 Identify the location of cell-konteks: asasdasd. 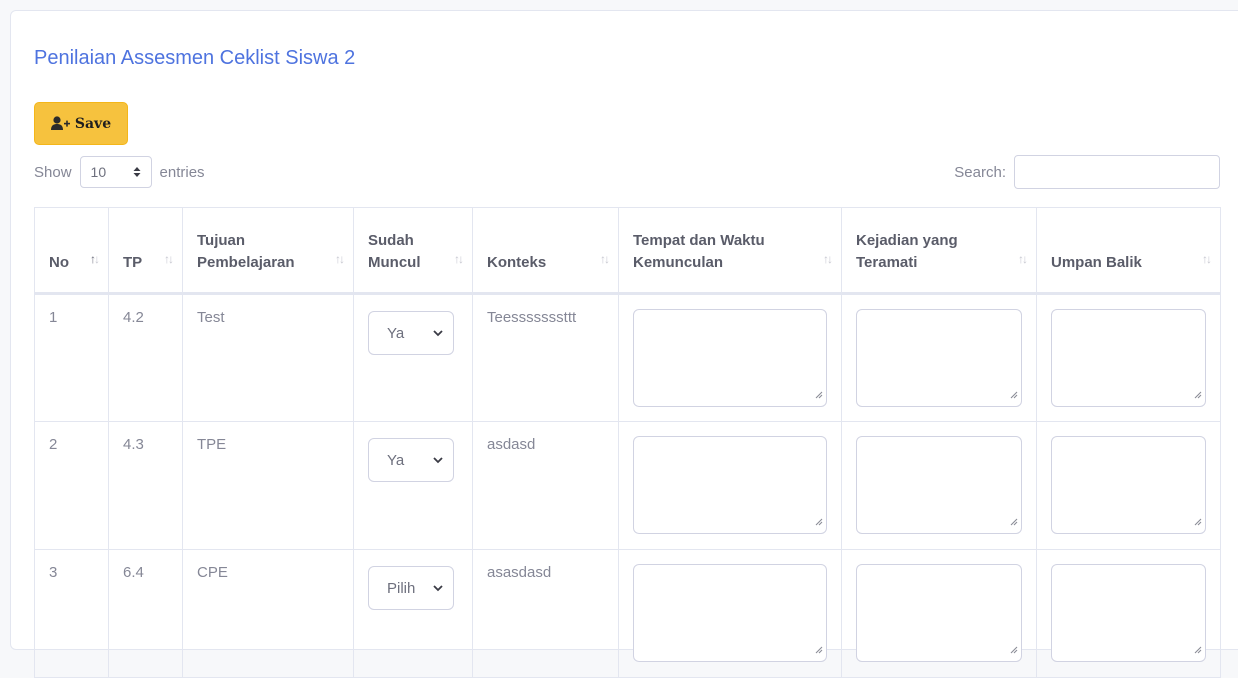
(545, 613).